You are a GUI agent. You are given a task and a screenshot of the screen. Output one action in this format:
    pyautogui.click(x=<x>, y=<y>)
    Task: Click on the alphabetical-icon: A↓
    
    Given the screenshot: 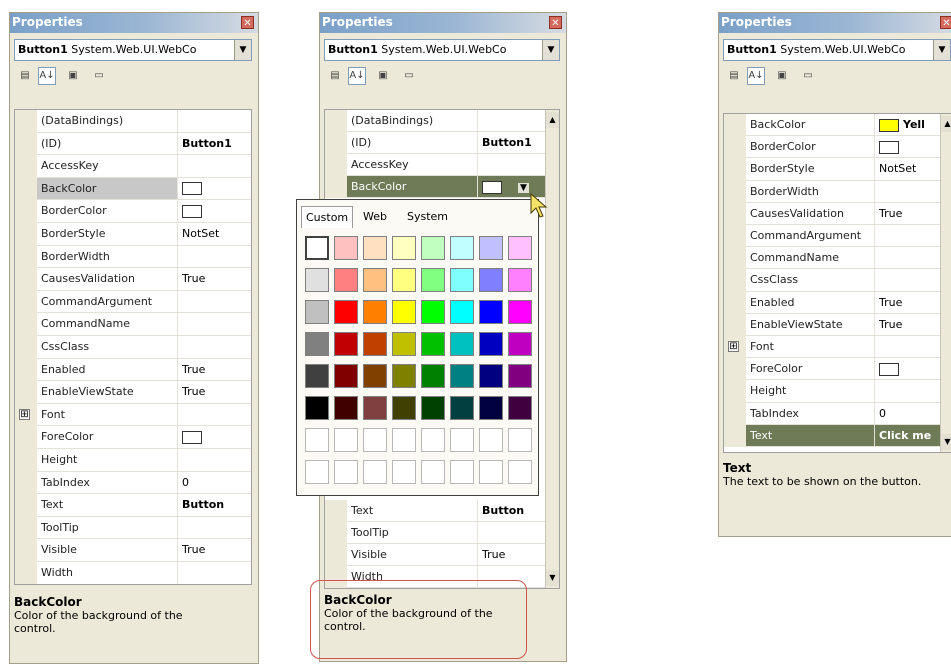 What is the action you would take?
    pyautogui.click(x=357, y=76)
    